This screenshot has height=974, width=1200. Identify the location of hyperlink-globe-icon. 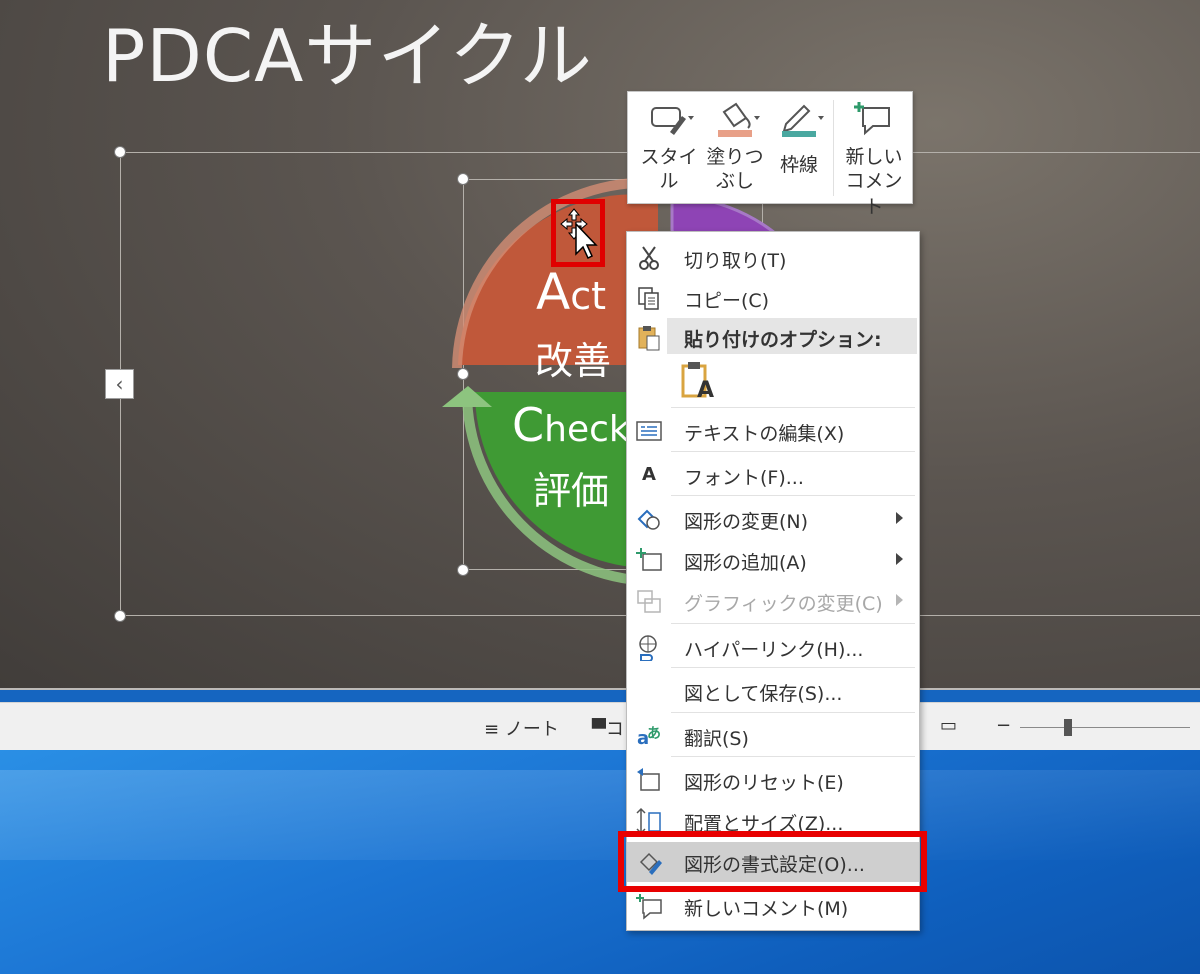
(648, 648).